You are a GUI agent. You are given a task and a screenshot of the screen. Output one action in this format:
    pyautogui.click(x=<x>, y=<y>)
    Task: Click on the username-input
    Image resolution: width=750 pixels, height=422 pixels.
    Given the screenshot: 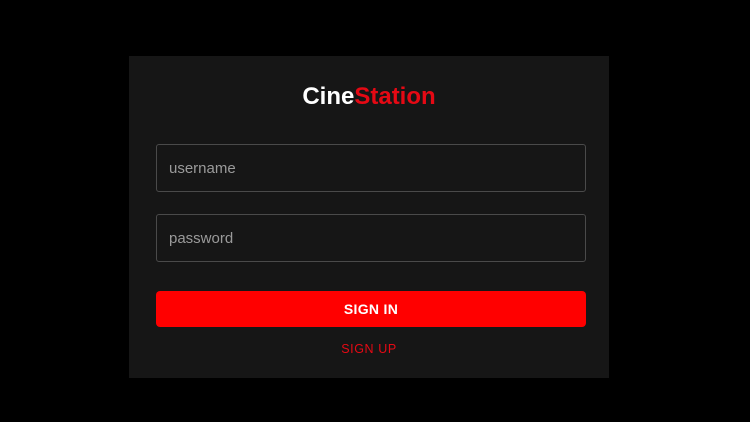 What is the action you would take?
    pyautogui.click(x=371, y=168)
    